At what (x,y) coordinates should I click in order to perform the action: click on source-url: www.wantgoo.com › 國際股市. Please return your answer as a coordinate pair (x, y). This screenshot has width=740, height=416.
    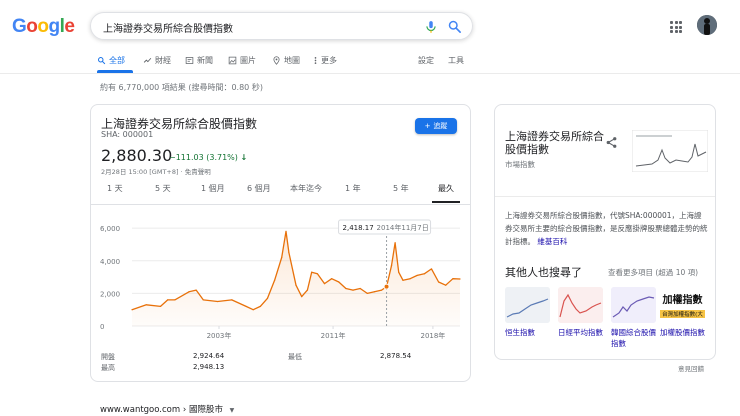
    Looking at the image, I should click on (161, 410).